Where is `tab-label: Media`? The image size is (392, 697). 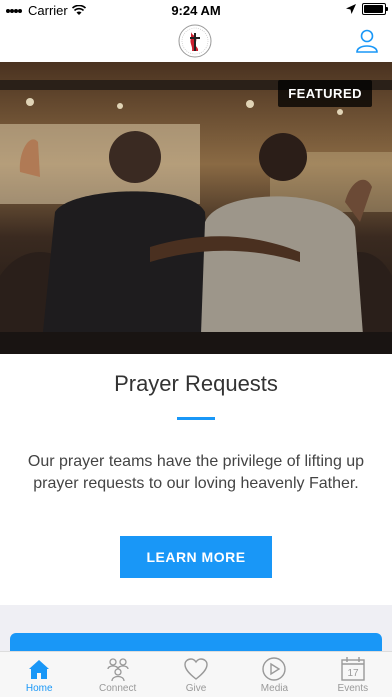
tab-label: Media is located at coordinates (274, 688).